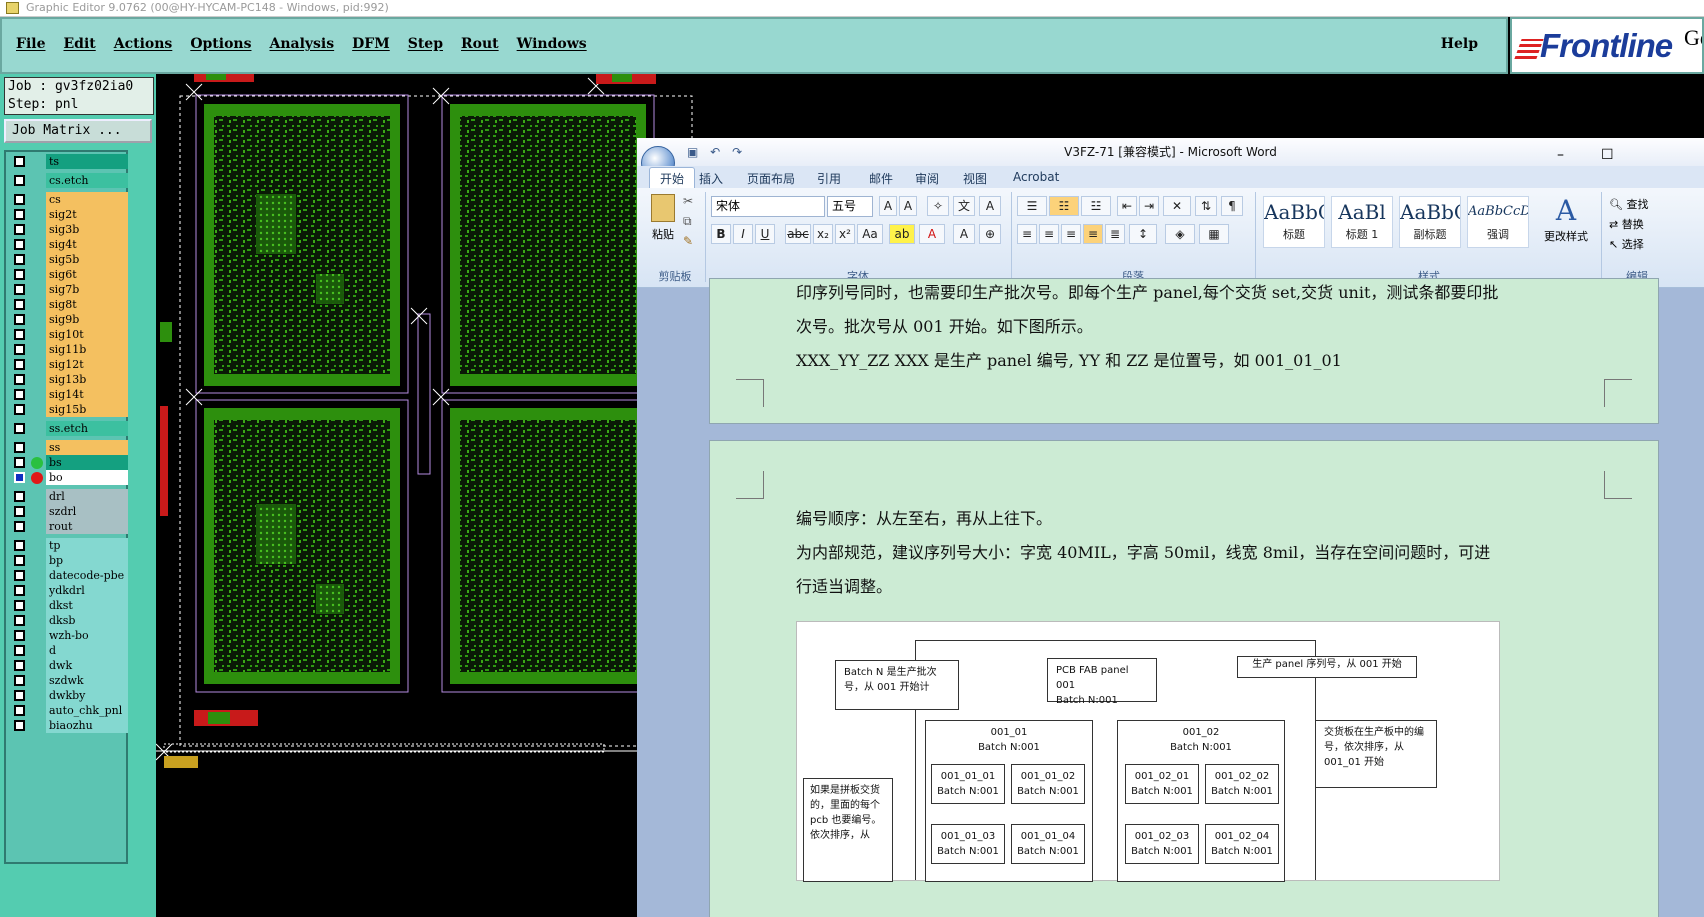 The height and width of the screenshot is (917, 1704). I want to click on line-spacing-button: ↕, so click(1143, 234).